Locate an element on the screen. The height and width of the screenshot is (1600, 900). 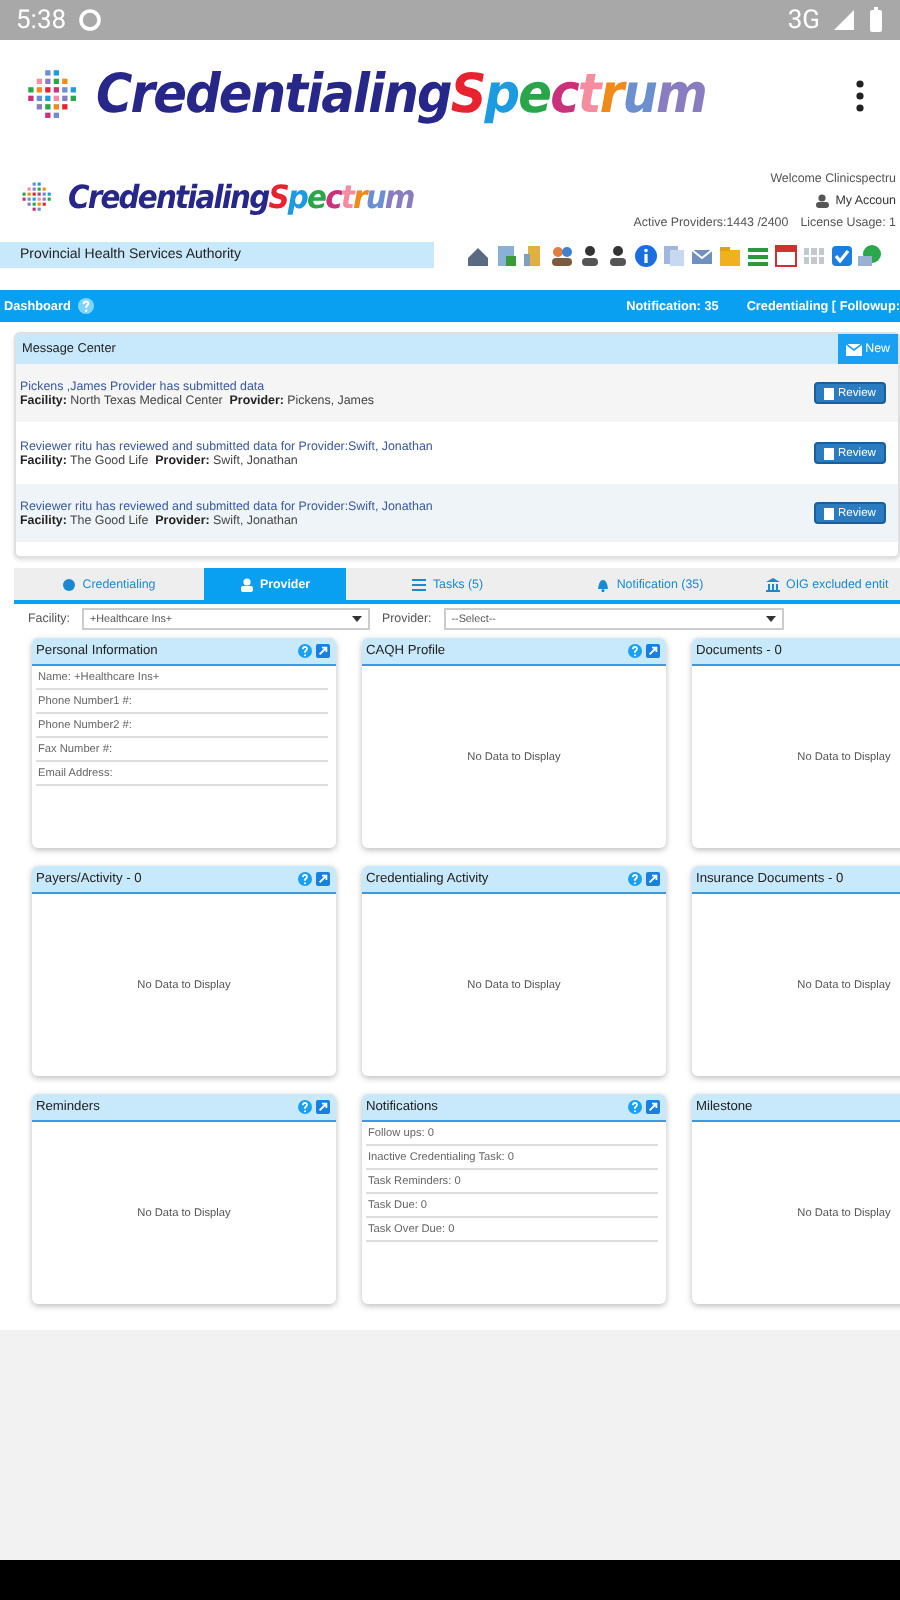
status-time: 5:38 is located at coordinates (41, 20).